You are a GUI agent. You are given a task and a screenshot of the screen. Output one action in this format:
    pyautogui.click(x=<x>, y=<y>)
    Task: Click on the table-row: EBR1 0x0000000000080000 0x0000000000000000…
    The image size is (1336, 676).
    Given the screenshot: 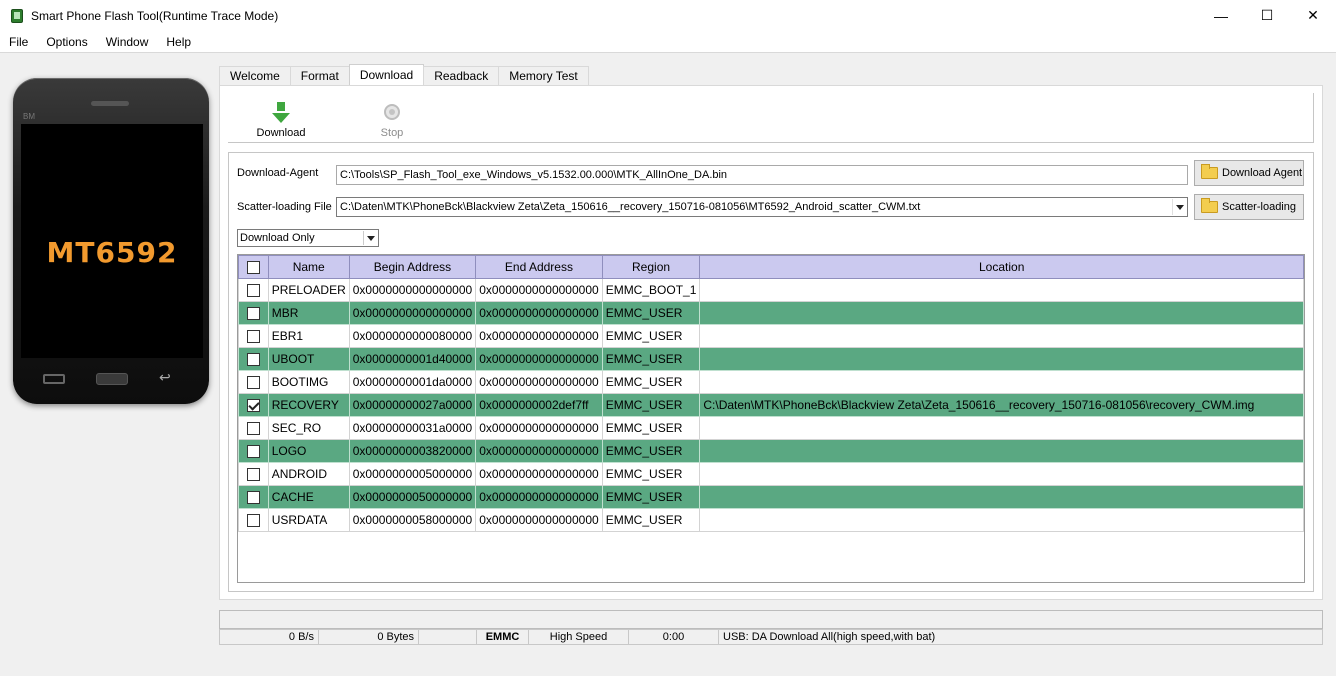 What is the action you would take?
    pyautogui.click(x=771, y=336)
    